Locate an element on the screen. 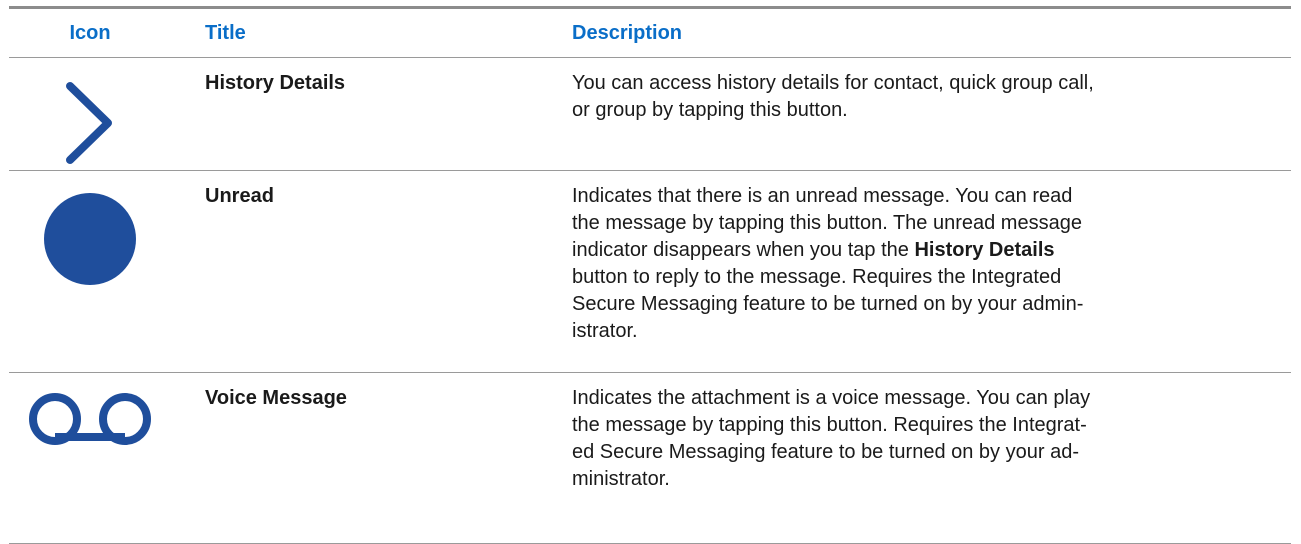 The width and height of the screenshot is (1301, 544). filled-circle-icon is located at coordinates (90, 239).